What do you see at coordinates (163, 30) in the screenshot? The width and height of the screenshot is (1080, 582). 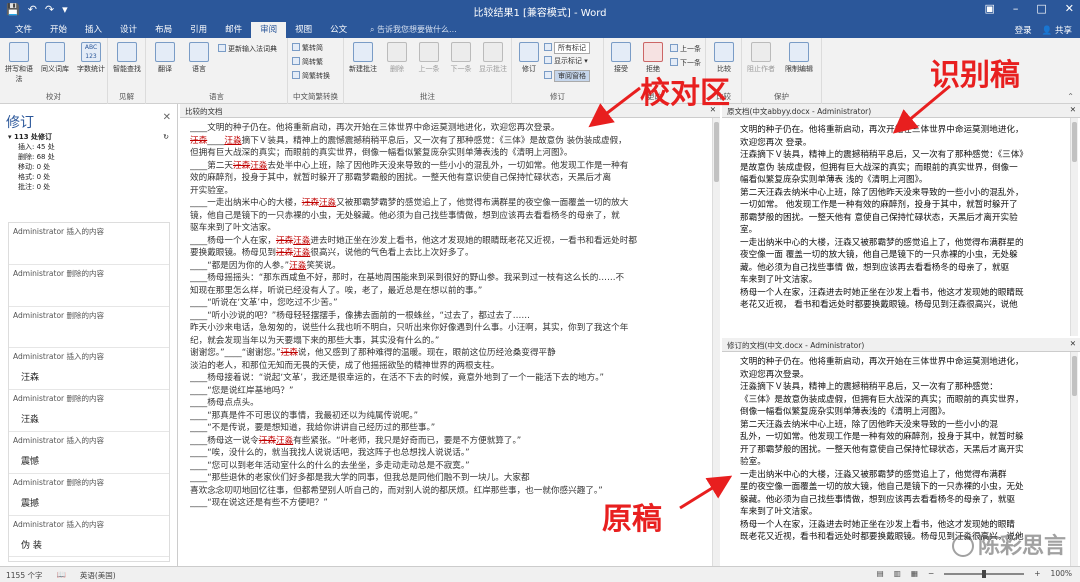 I see `tab-4: 布局` at bounding box center [163, 30].